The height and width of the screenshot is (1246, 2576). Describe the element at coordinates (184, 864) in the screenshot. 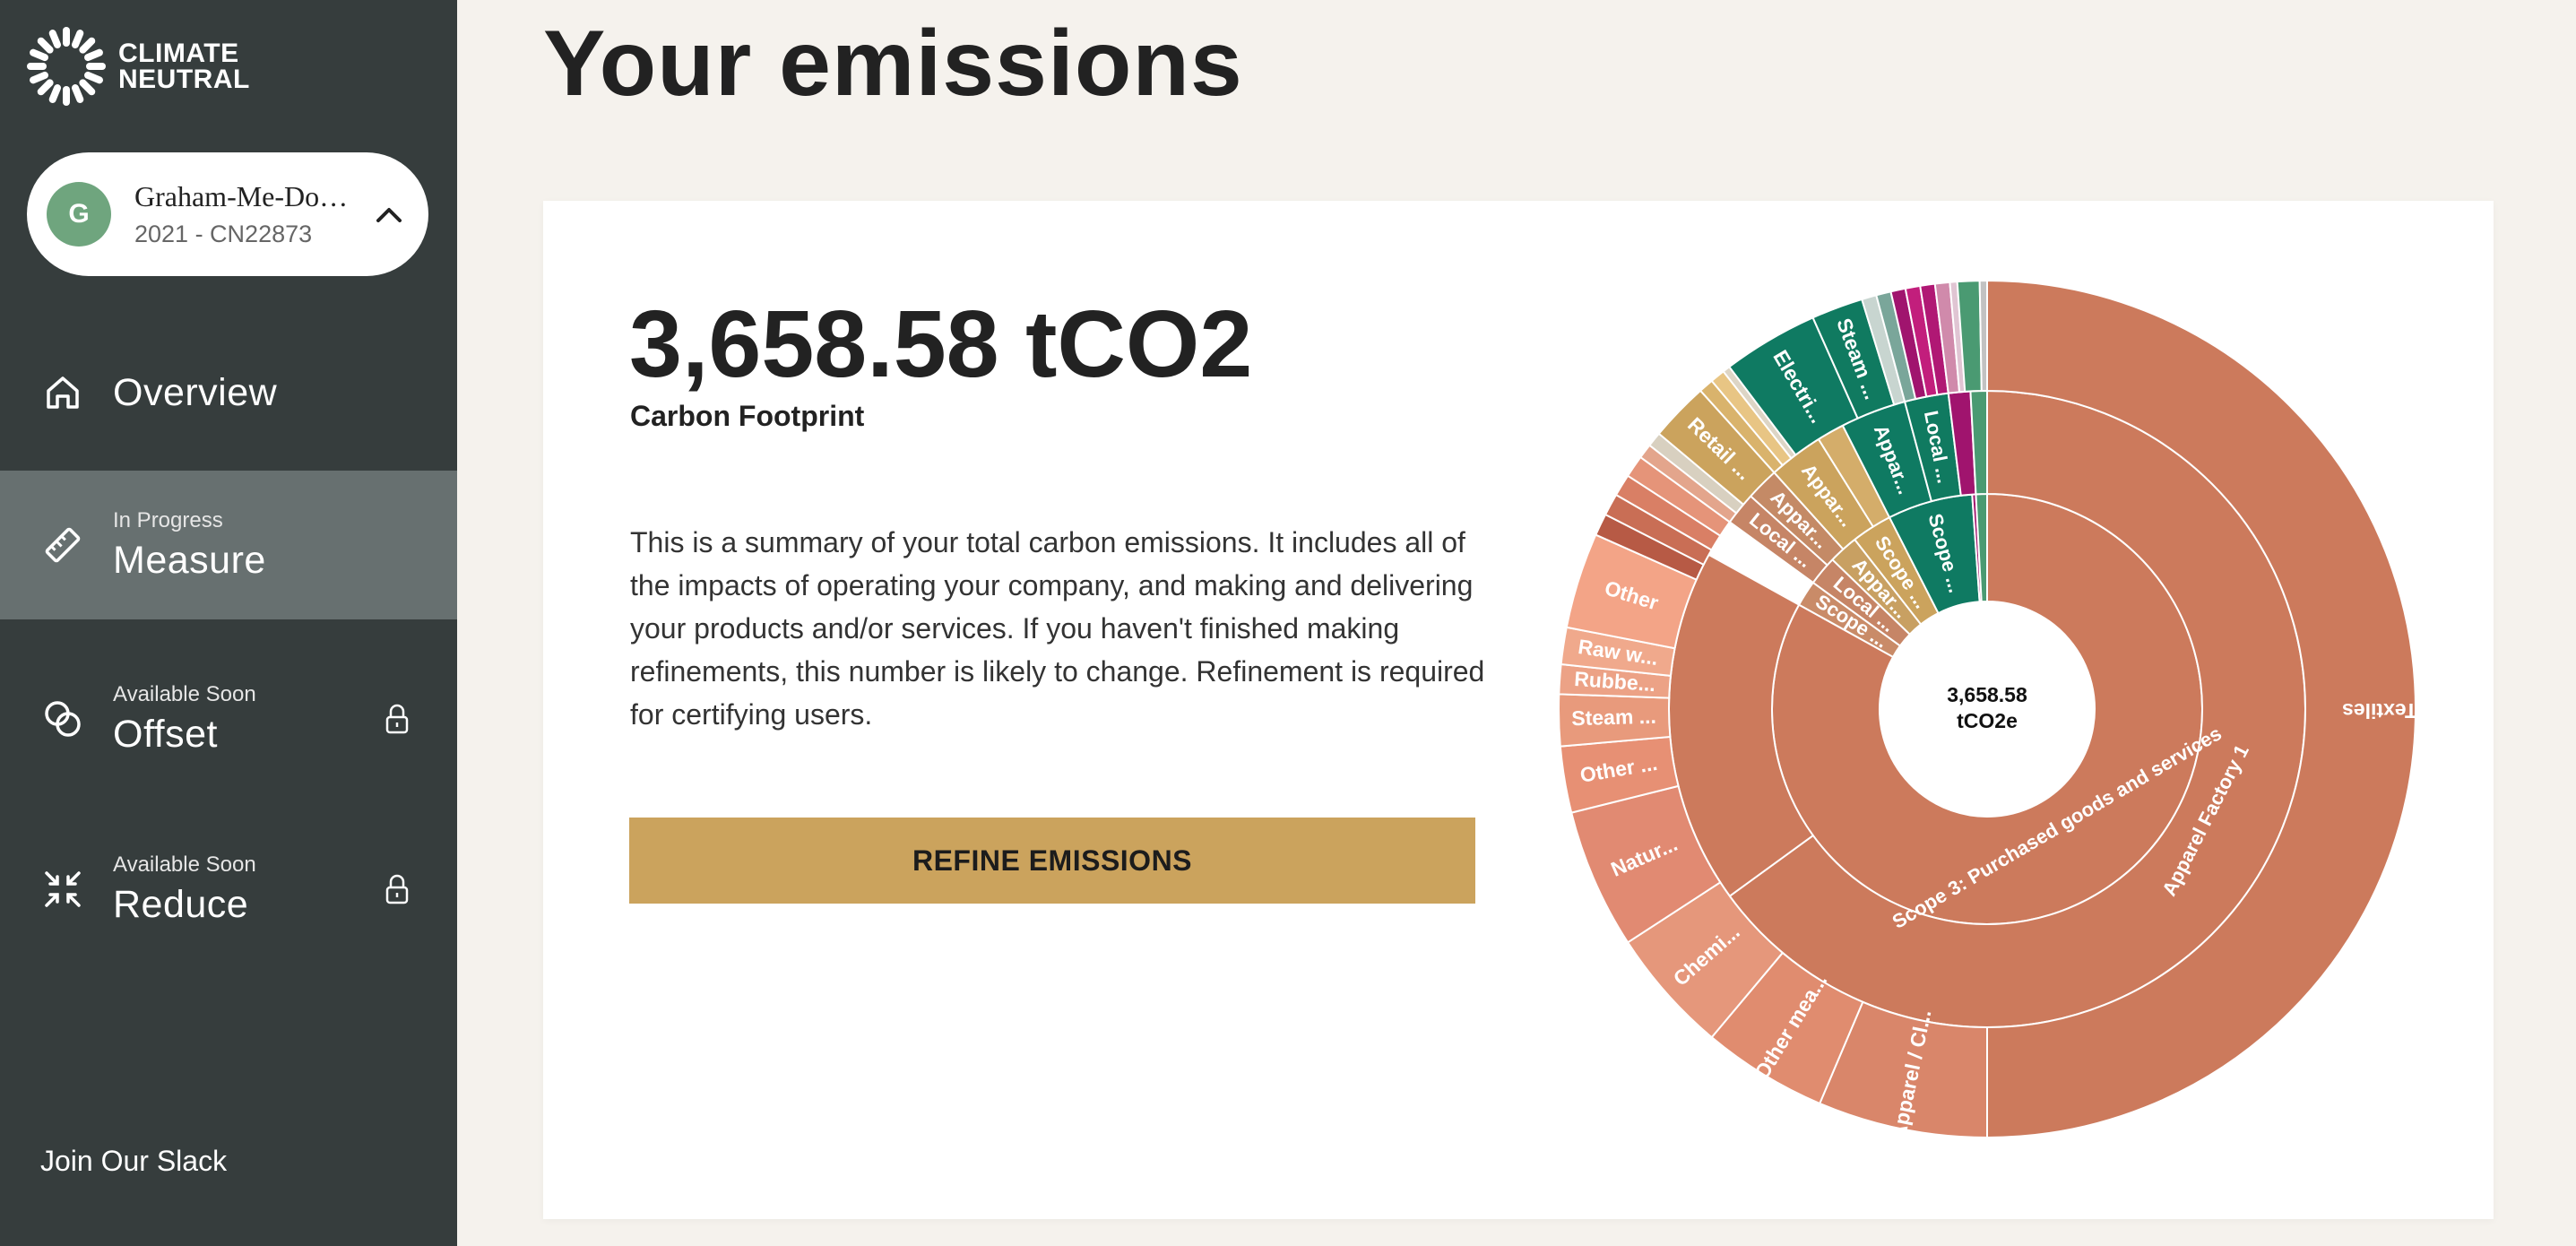

I see `nav-status-reduce: Available Soon` at that location.